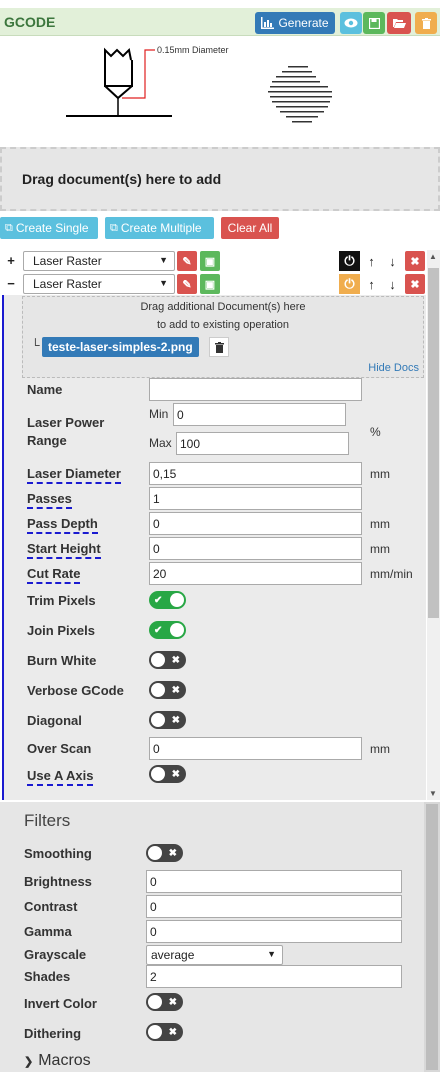 The image size is (440, 1072). I want to click on delete-gcode-button, so click(426, 23).